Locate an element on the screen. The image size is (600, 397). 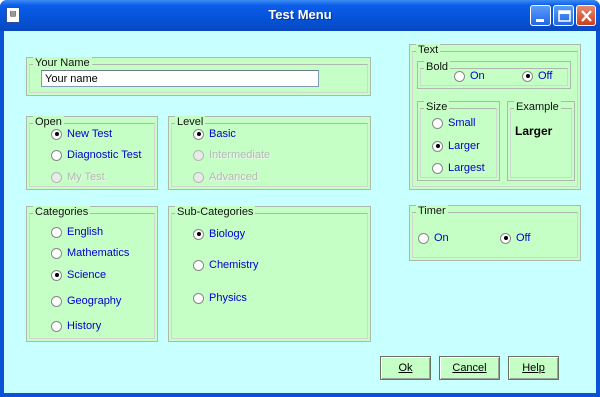
level-legend: Level is located at coordinates (190, 122).